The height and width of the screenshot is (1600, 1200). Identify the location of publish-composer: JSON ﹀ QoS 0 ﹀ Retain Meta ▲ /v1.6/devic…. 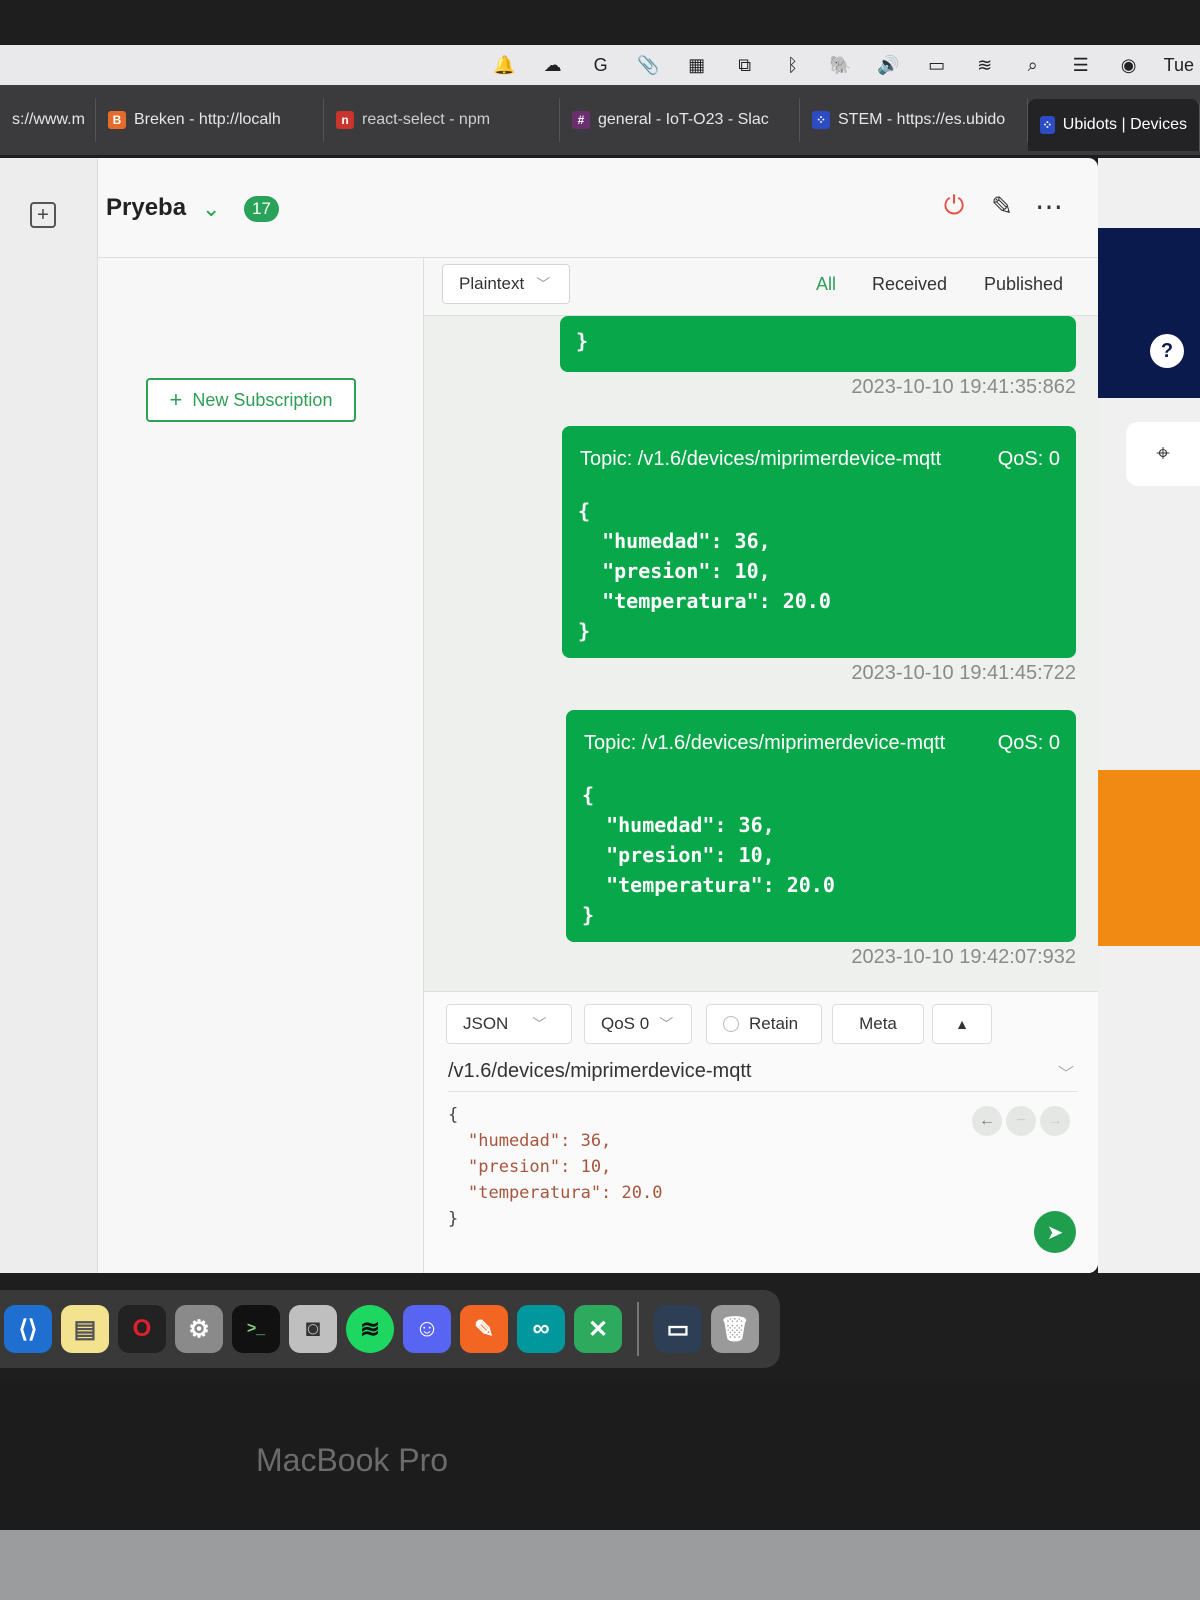
(761, 1132).